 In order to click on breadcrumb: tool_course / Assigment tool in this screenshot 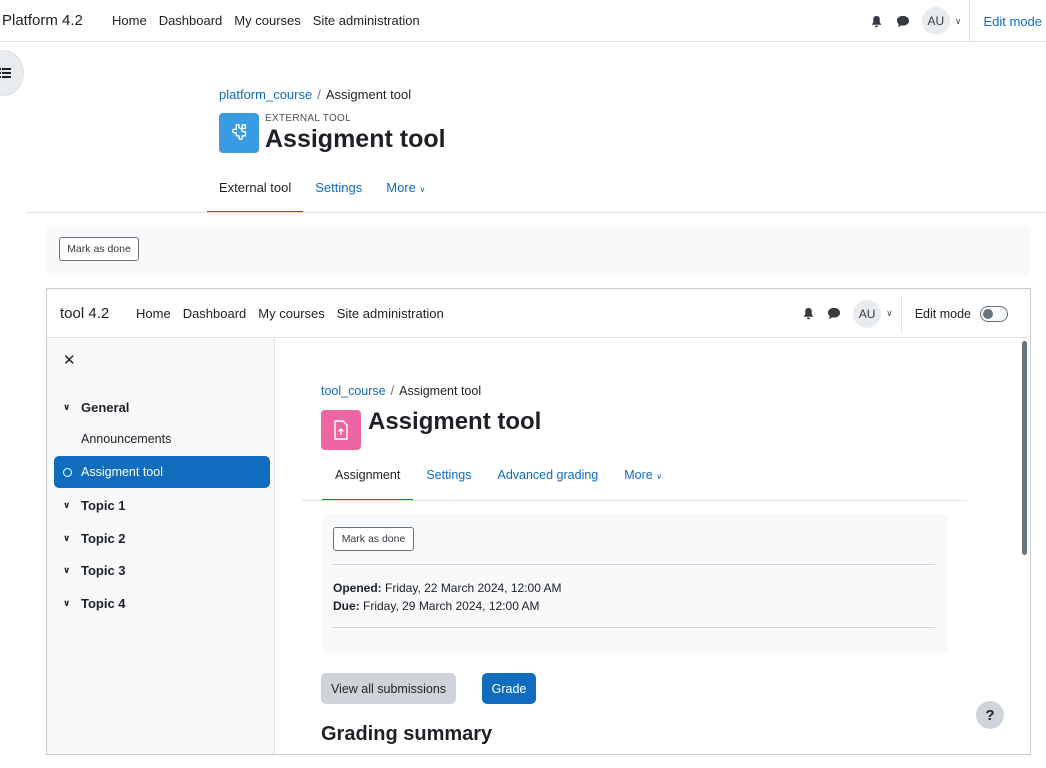, I will do `click(401, 391)`.